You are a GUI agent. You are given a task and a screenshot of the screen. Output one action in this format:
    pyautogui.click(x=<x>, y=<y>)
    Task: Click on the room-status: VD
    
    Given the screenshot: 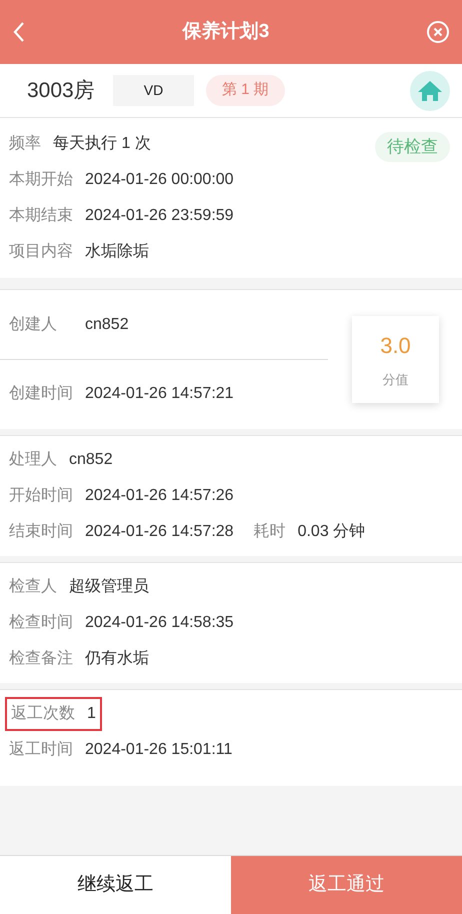 What is the action you would take?
    pyautogui.click(x=153, y=90)
    